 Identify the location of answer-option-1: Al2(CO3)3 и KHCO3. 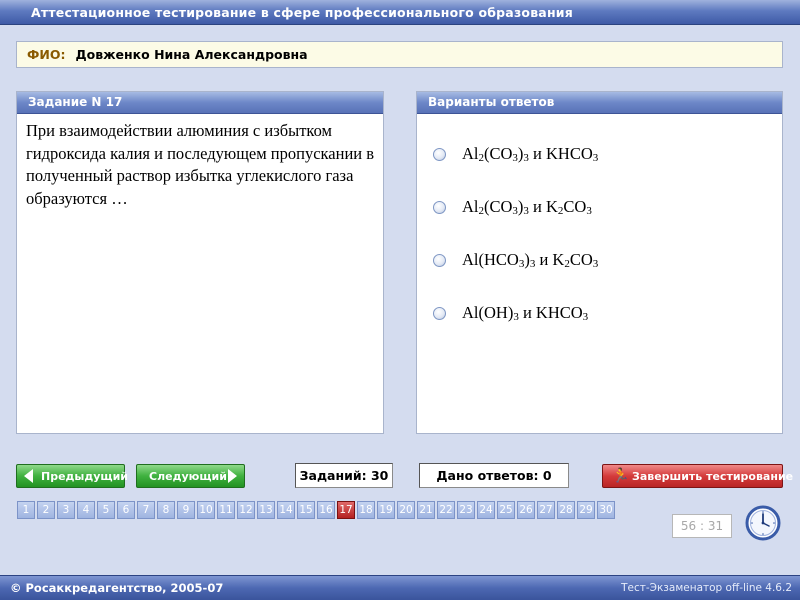
(515, 154).